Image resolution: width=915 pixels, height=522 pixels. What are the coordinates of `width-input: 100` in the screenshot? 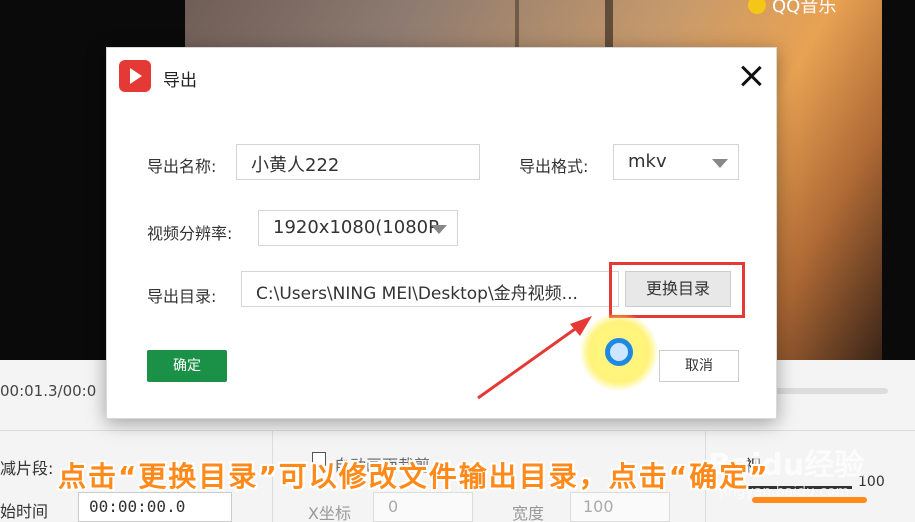 It's located at (620, 507).